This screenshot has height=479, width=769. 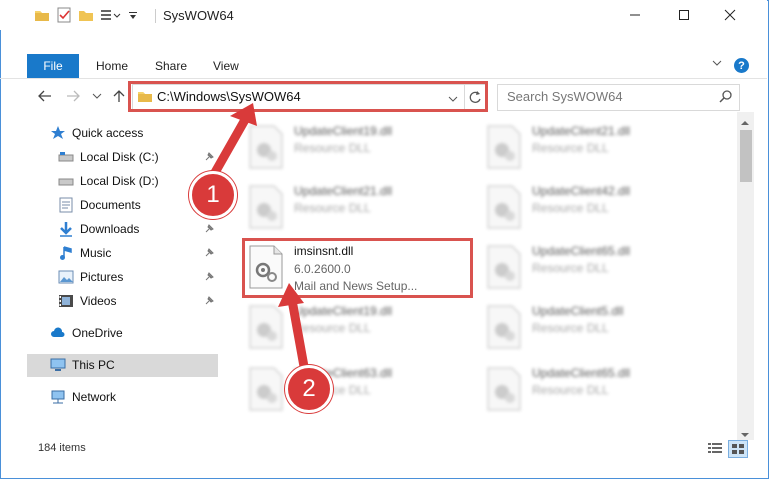 I want to click on annotation-arrows, so click(x=259, y=240).